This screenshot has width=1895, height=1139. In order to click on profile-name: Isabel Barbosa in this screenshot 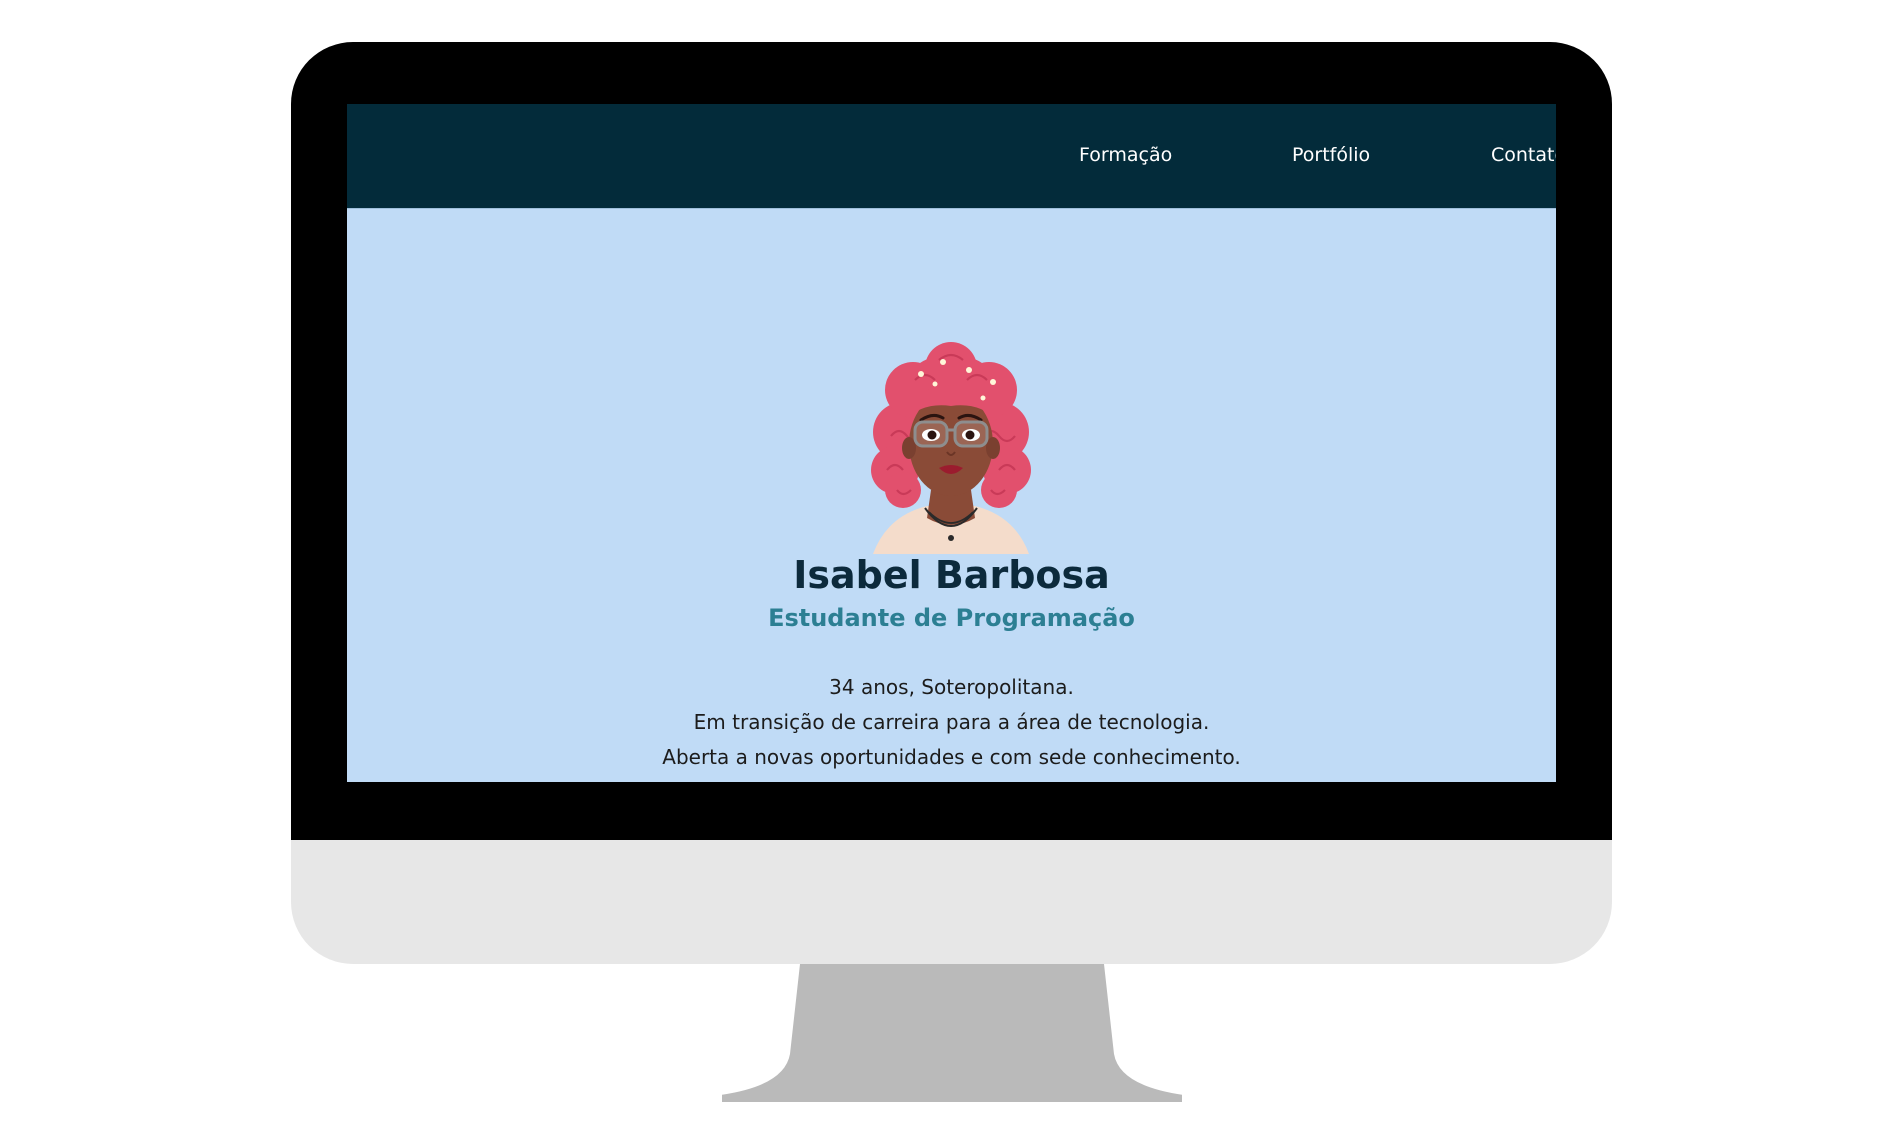, I will do `click(951, 575)`.